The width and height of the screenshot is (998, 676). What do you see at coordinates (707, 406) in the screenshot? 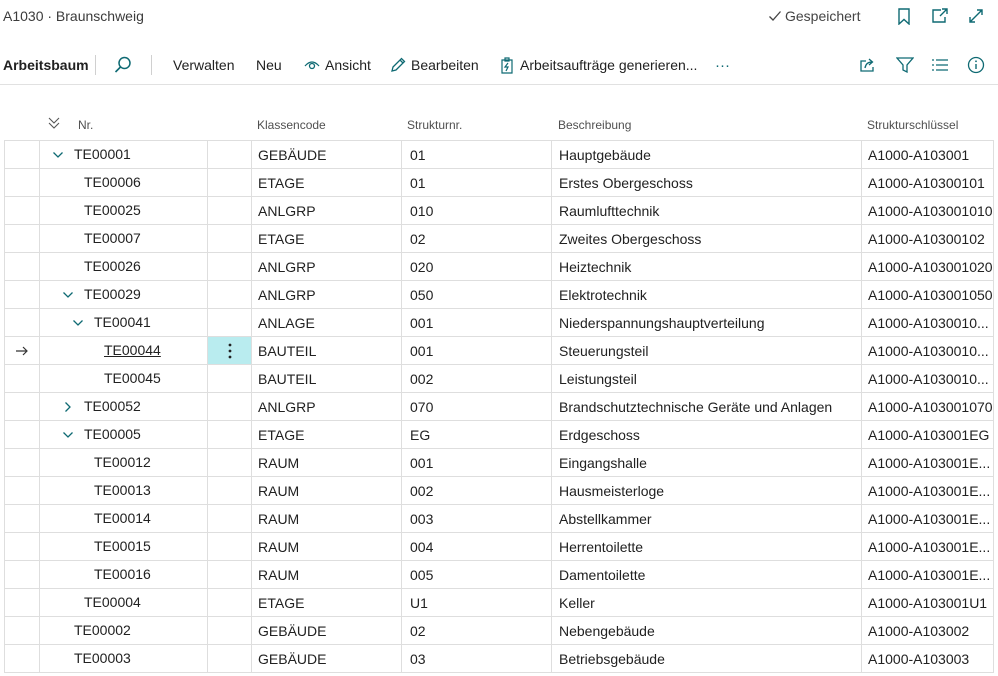
I see `description-cell: Brandschutztechnische Geräte und Anlagen` at bounding box center [707, 406].